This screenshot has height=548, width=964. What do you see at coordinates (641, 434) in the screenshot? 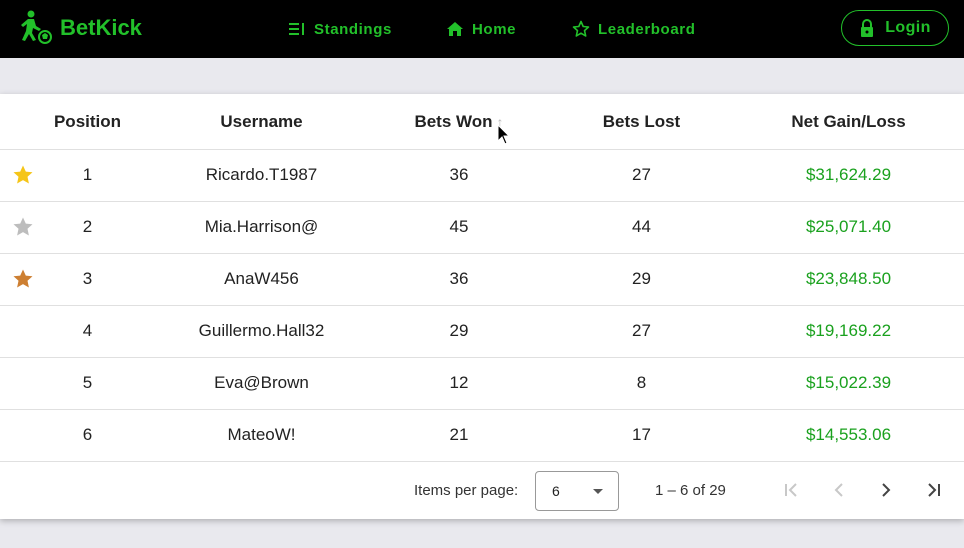
I see `bets-lost-cell: 17` at bounding box center [641, 434].